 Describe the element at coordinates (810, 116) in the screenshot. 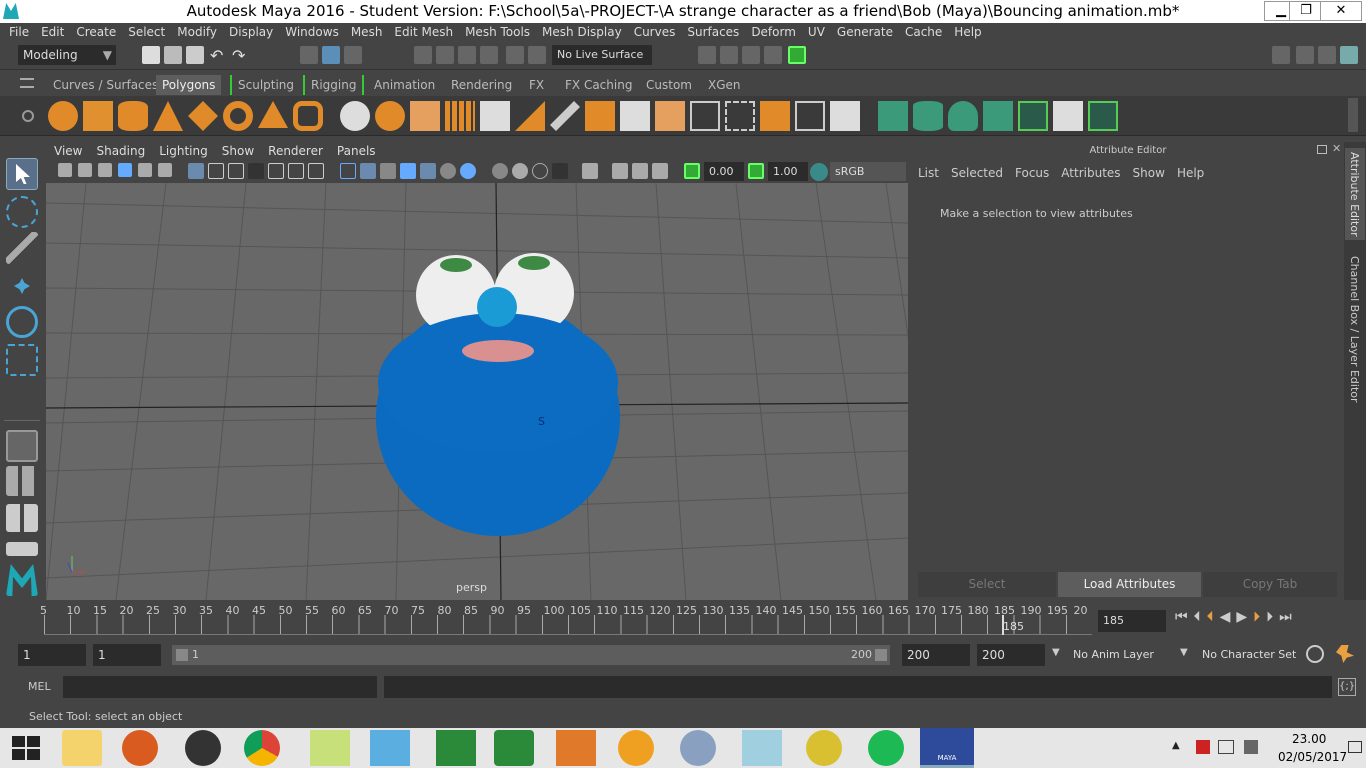

I see `merge-icon` at that location.